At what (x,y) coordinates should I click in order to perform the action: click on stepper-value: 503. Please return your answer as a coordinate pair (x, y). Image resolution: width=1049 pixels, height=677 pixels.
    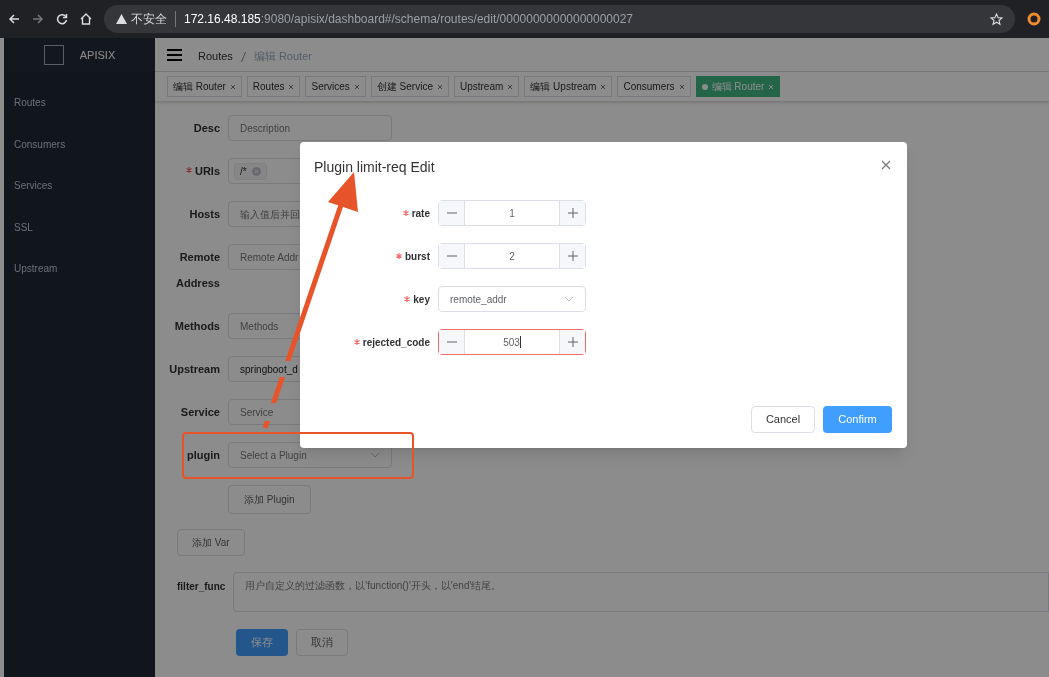
    Looking at the image, I should click on (511, 342).